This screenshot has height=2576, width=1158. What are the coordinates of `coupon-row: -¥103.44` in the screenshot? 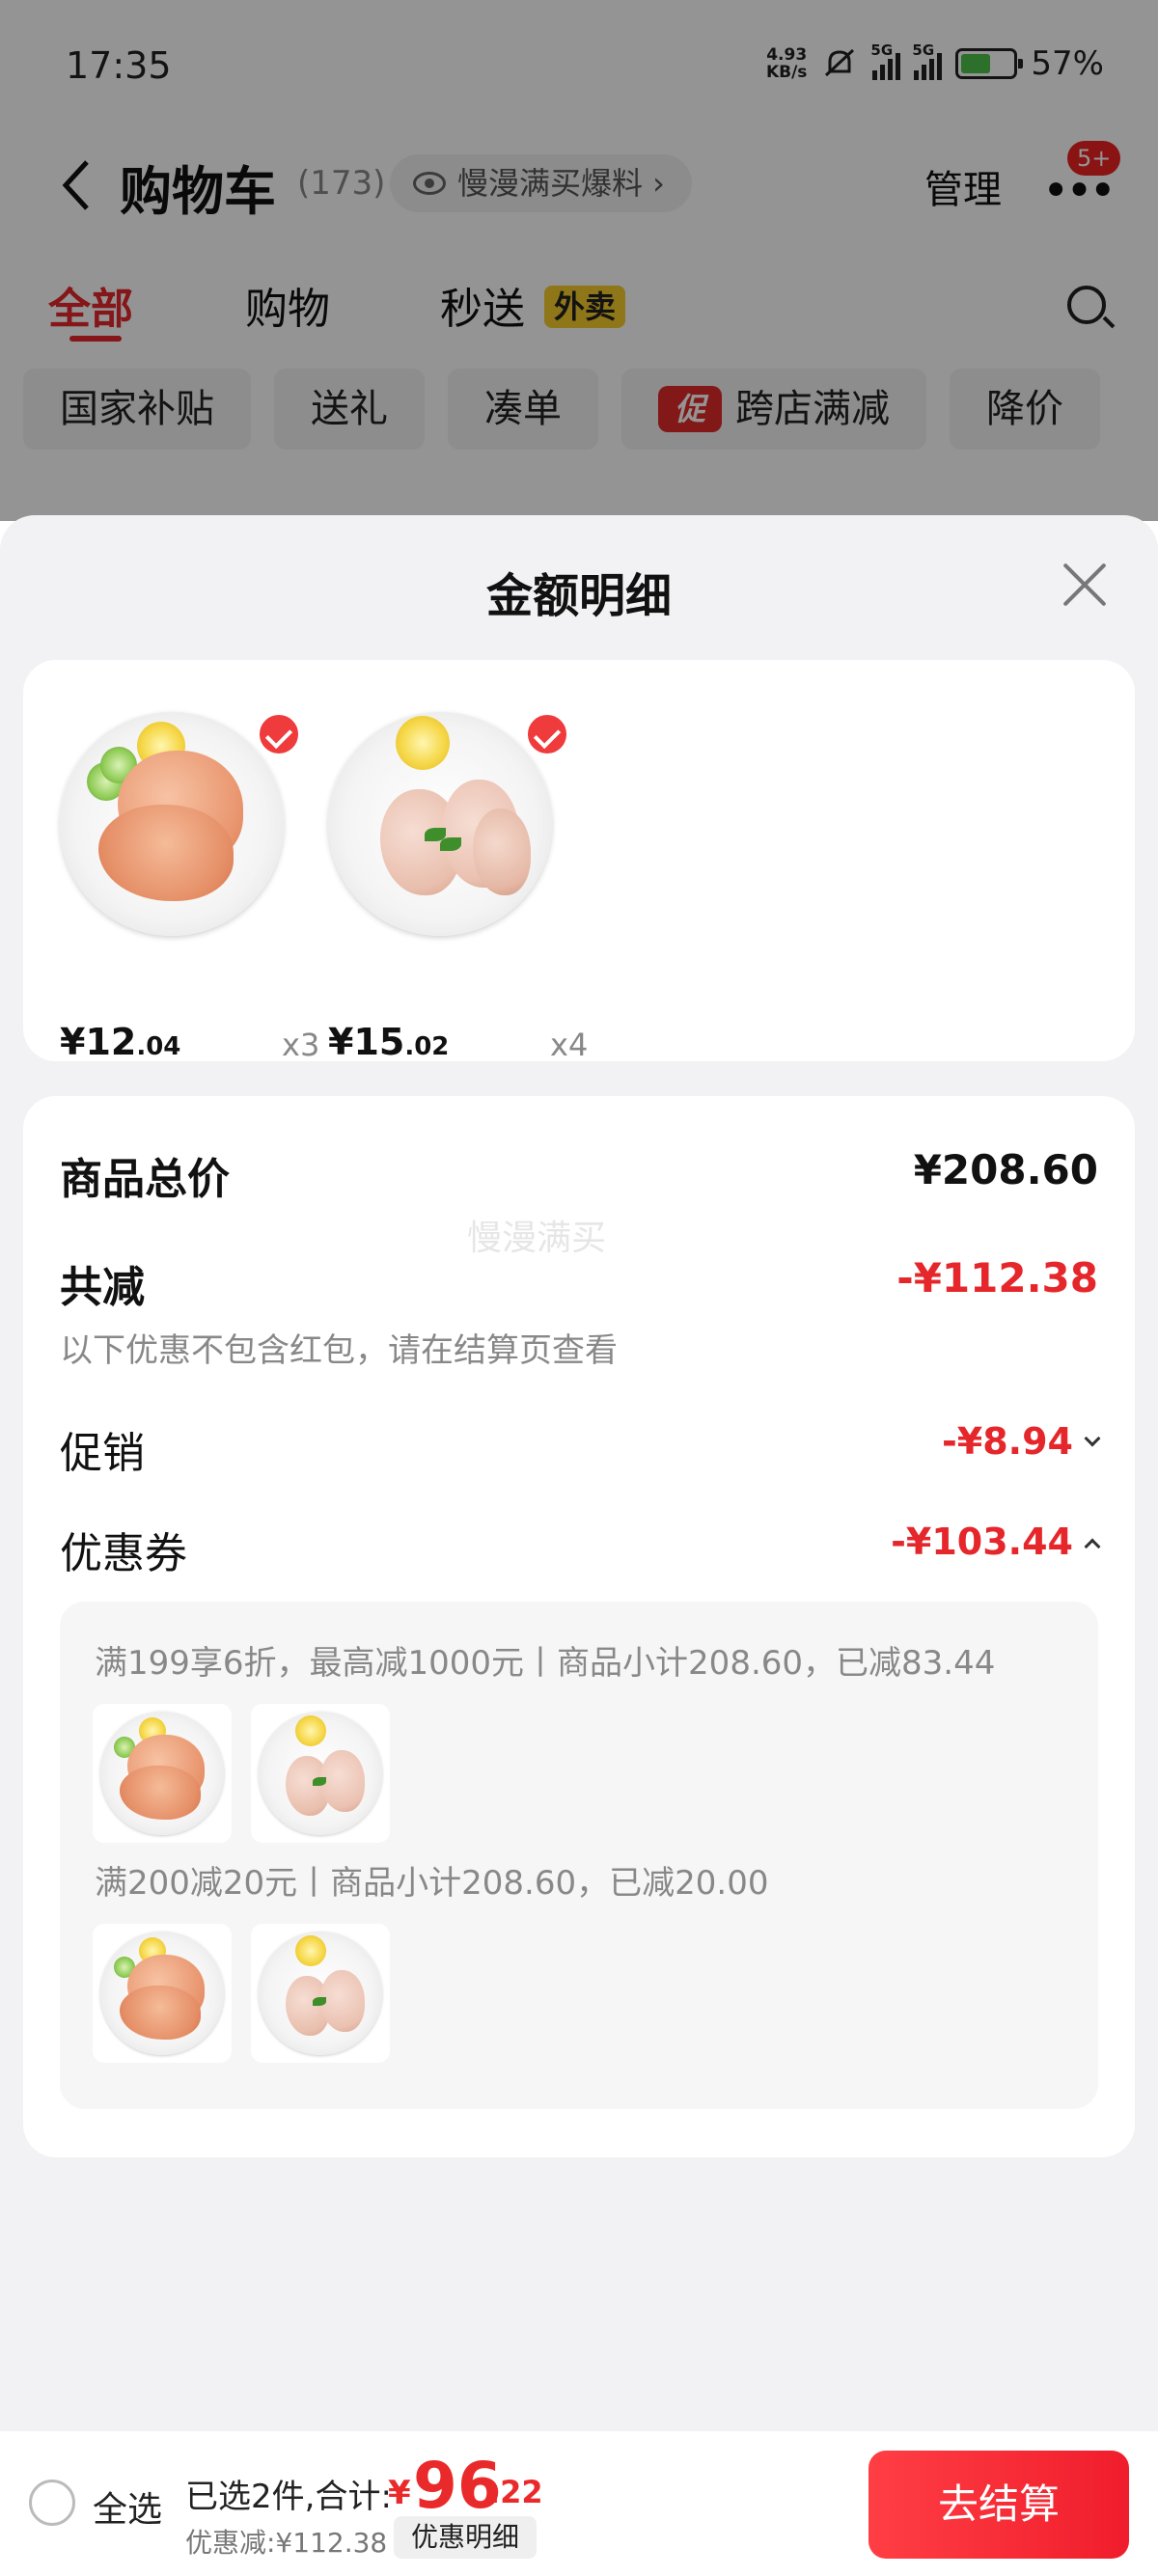 It's located at (996, 1542).